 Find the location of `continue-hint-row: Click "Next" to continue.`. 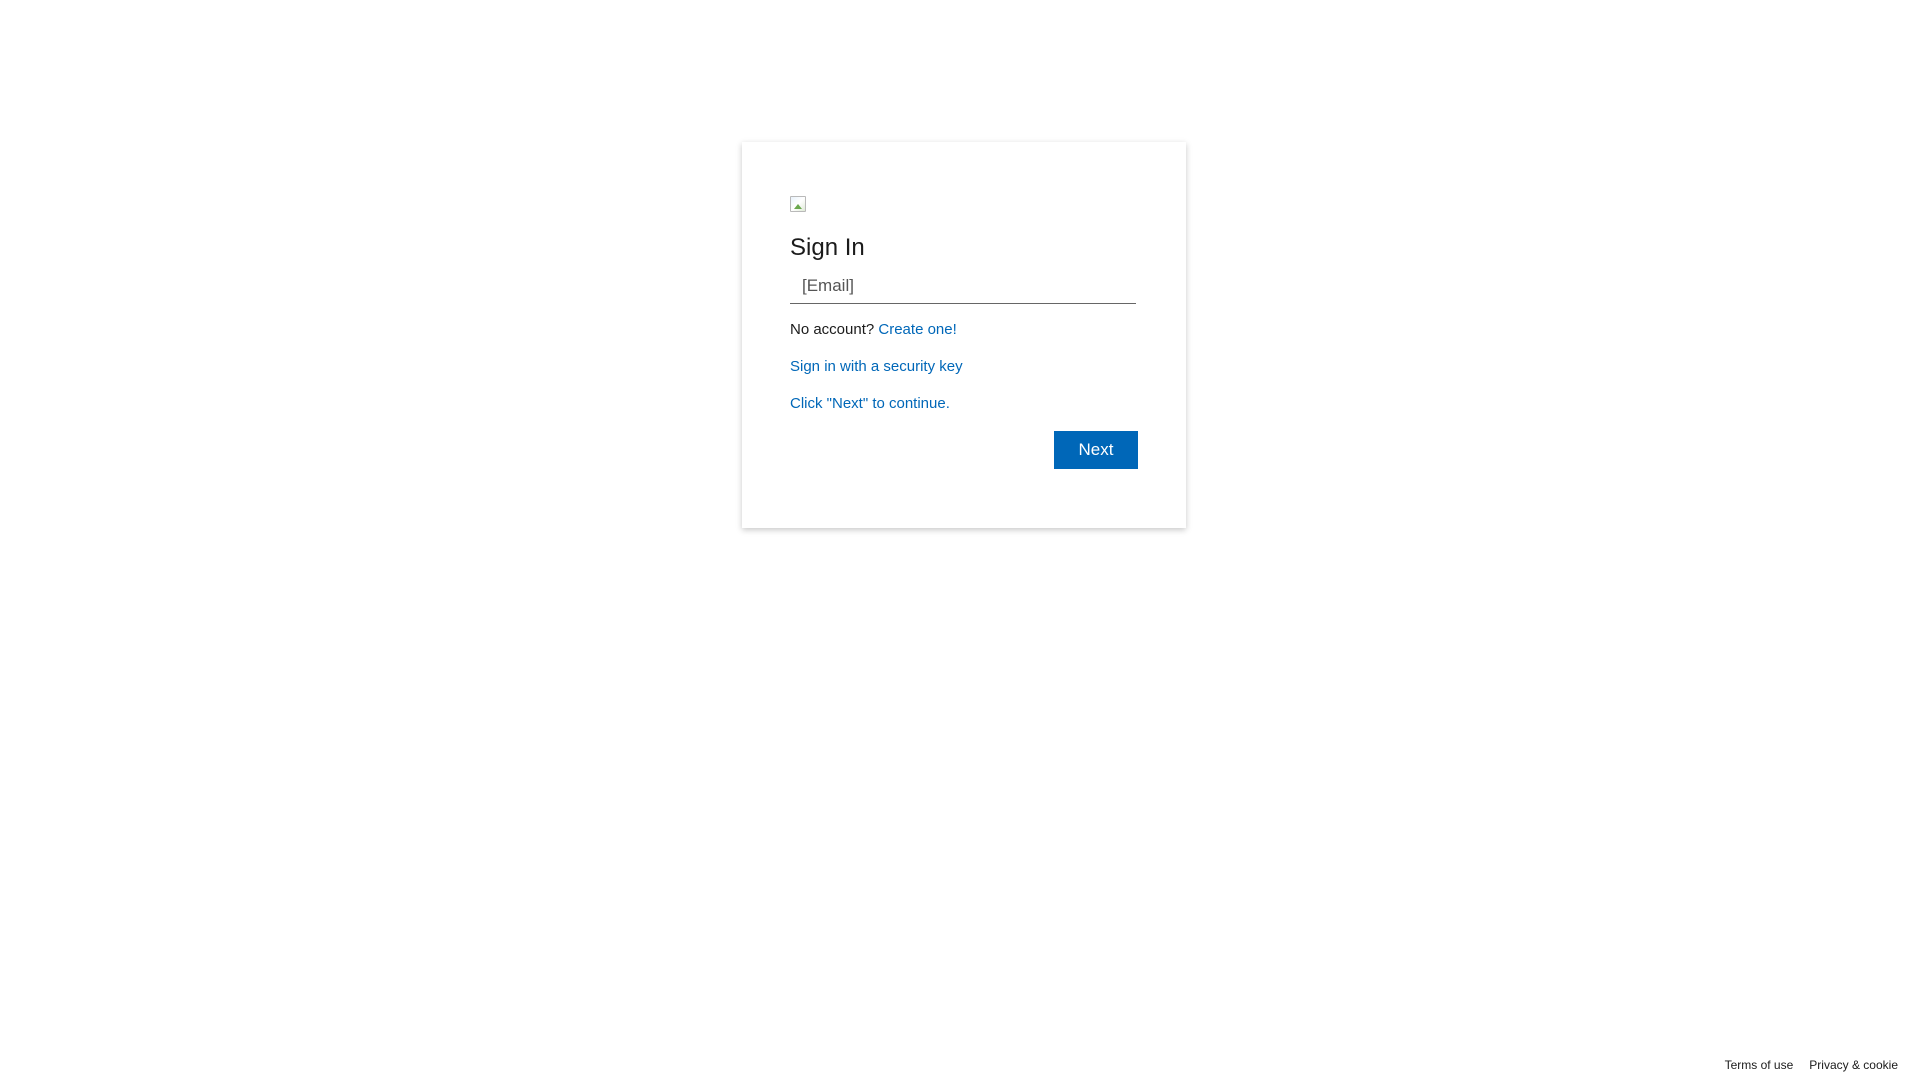

continue-hint-row: Click "Next" to continue. is located at coordinates (964, 404).